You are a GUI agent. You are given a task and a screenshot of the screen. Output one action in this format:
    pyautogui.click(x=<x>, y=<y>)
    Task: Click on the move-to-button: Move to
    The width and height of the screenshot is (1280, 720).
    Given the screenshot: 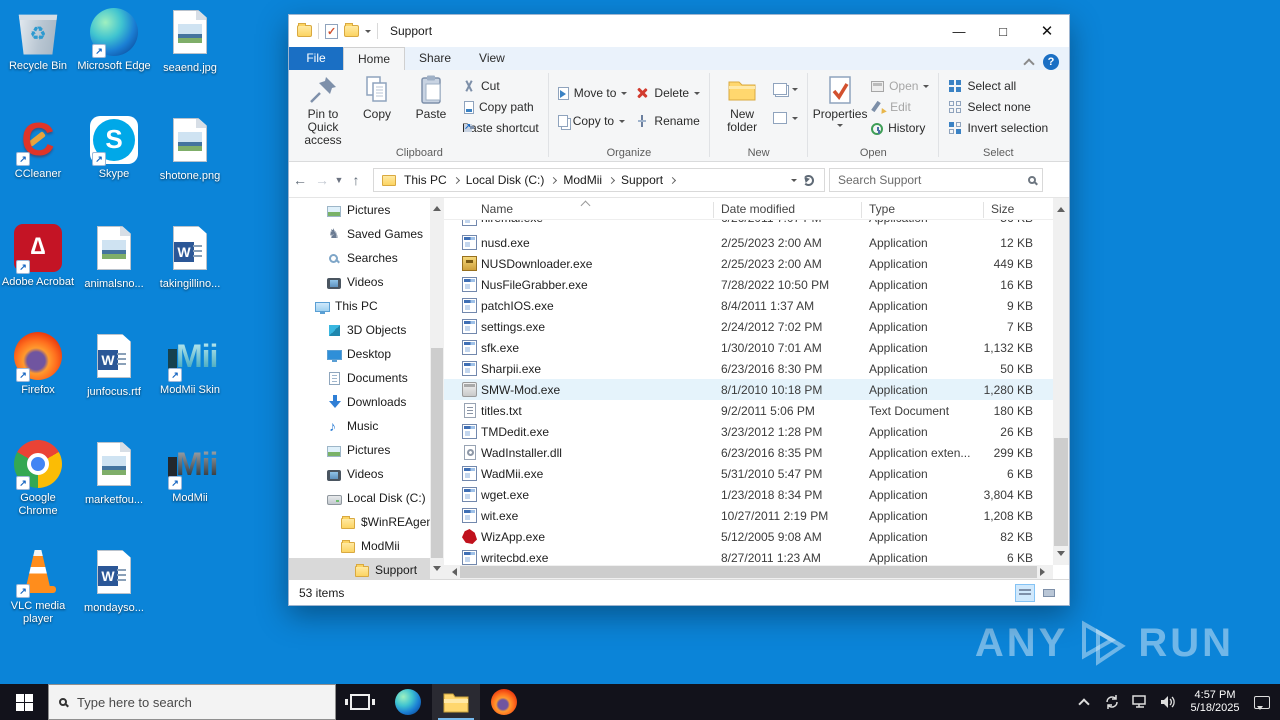 What is the action you would take?
    pyautogui.click(x=593, y=93)
    